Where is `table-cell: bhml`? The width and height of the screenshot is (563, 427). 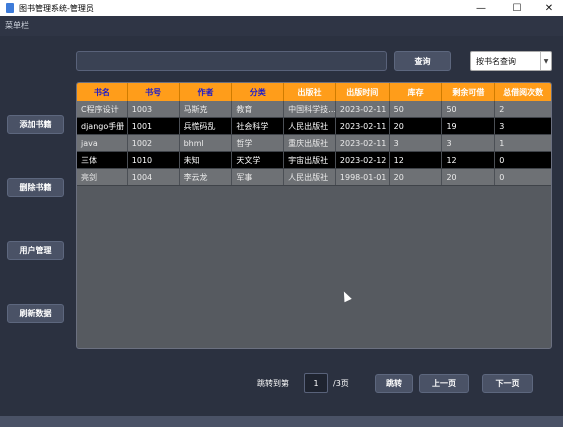
table-cell: bhml is located at coordinates (206, 143).